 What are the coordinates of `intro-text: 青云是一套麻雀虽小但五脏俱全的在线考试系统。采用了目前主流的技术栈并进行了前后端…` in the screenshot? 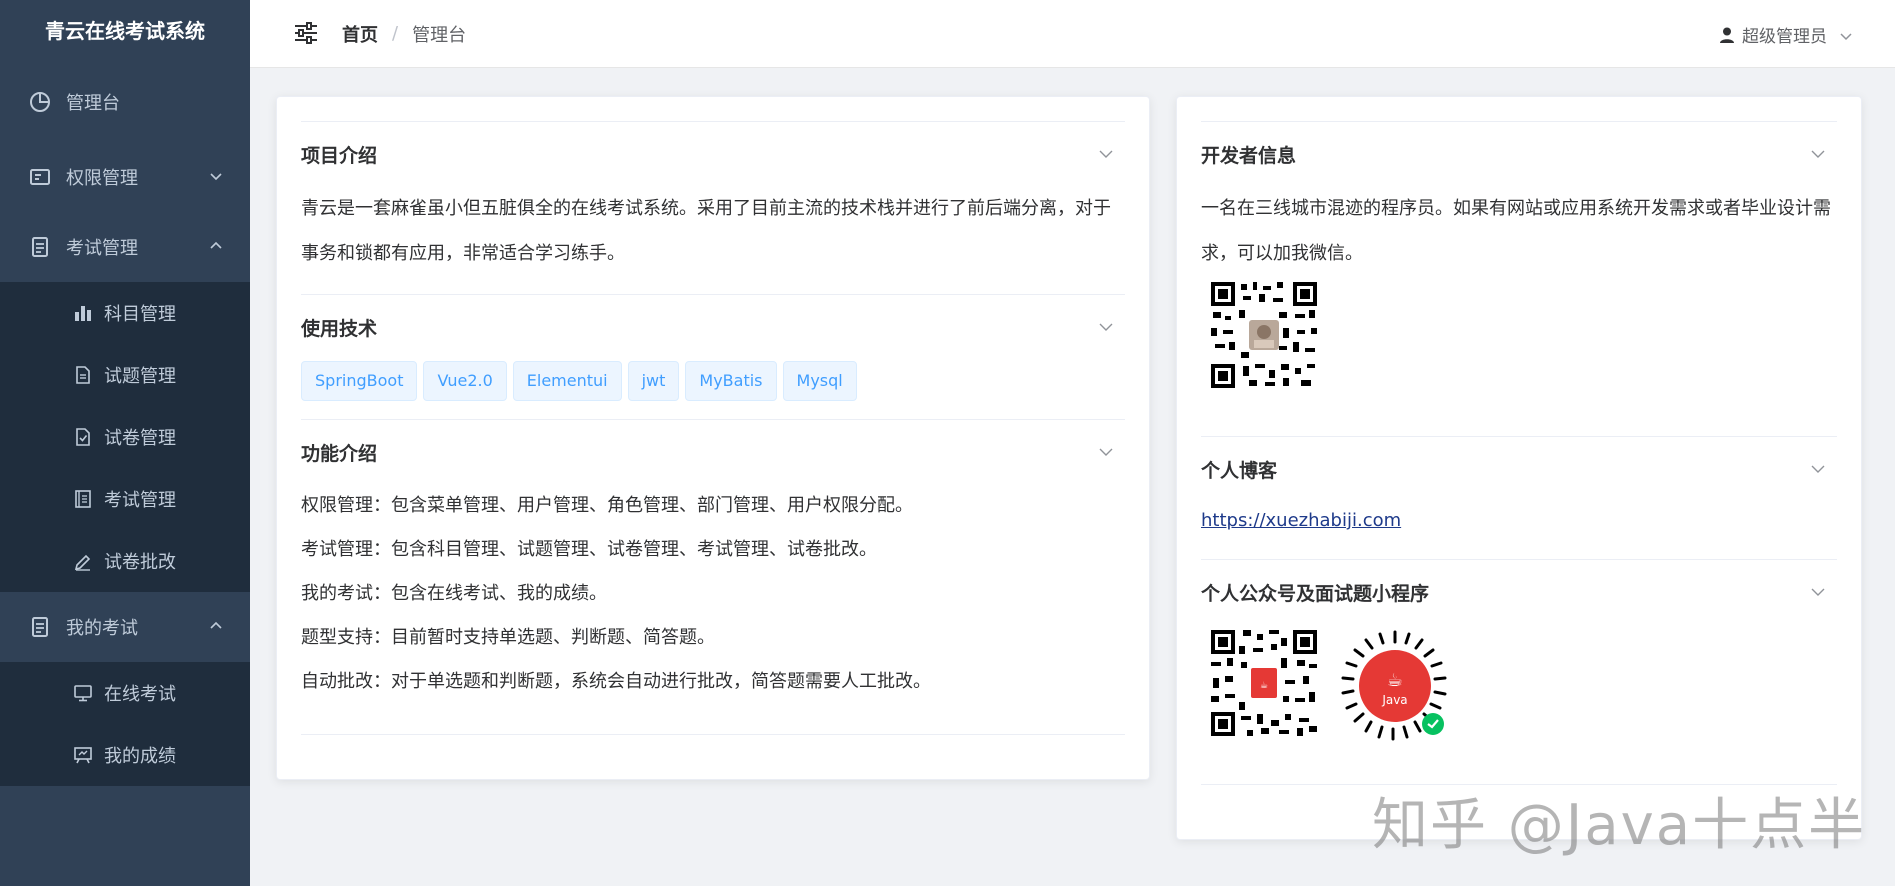 It's located at (706, 231).